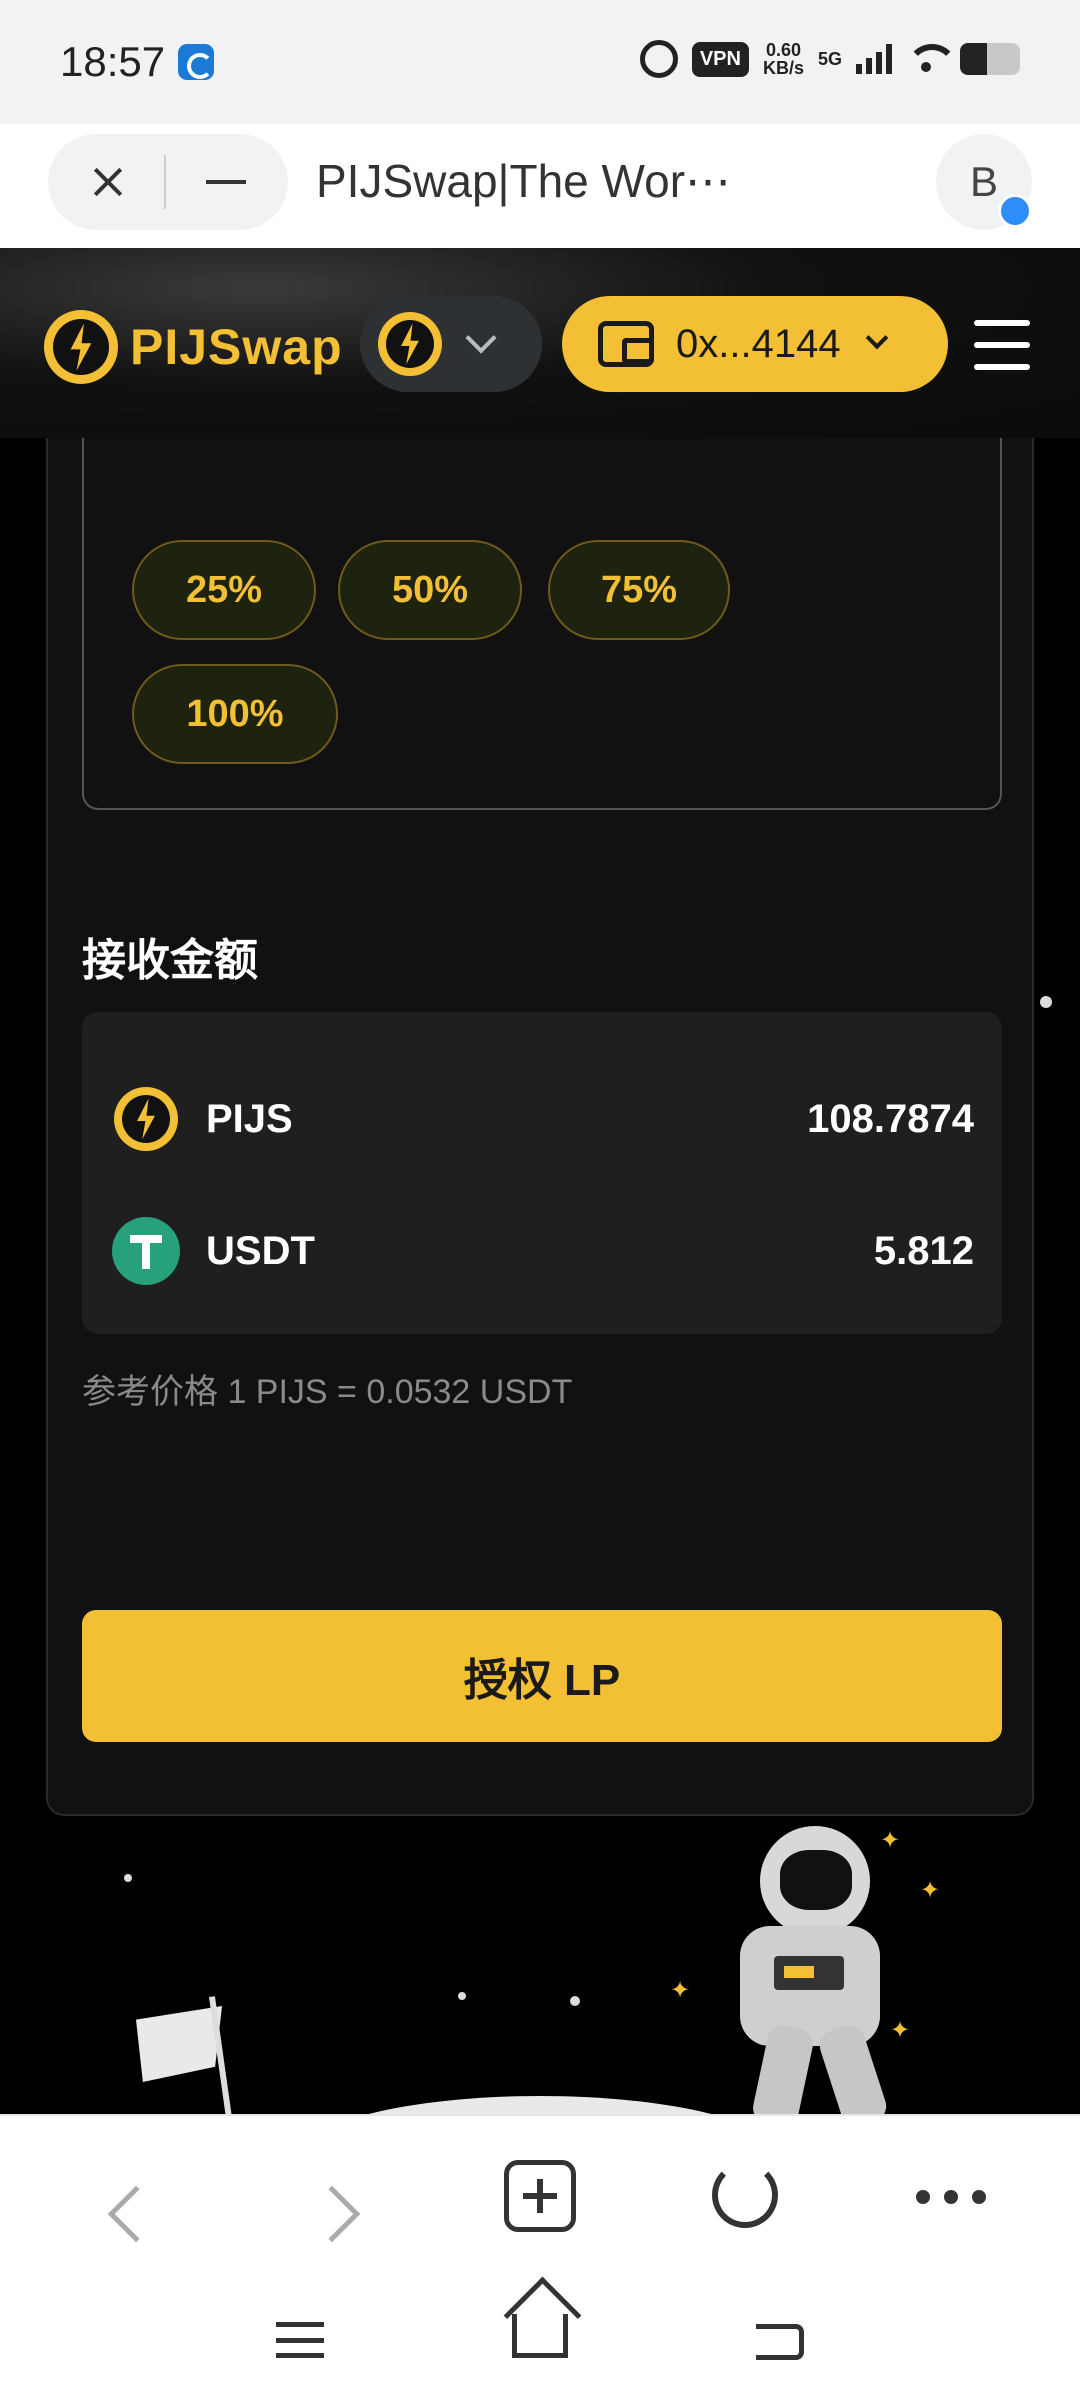 The image size is (1080, 2392). Describe the element at coordinates (81, 347) in the screenshot. I see `bolt-logo-icon` at that location.